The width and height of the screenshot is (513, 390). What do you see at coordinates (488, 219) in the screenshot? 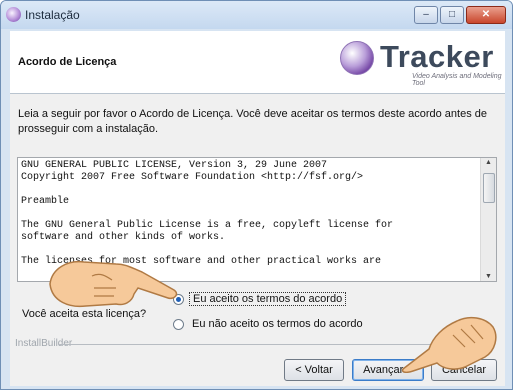
I see `license-scrollbar: ▲ ▼` at bounding box center [488, 219].